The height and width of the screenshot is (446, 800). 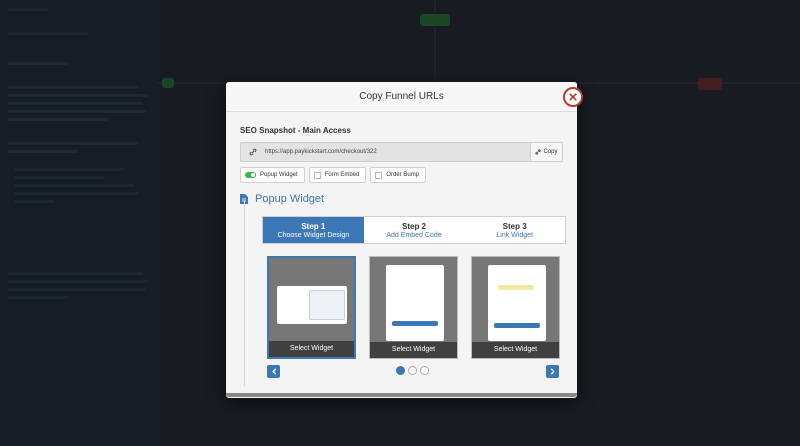 What do you see at coordinates (250, 175) in the screenshot?
I see `toggle-on-icon` at bounding box center [250, 175].